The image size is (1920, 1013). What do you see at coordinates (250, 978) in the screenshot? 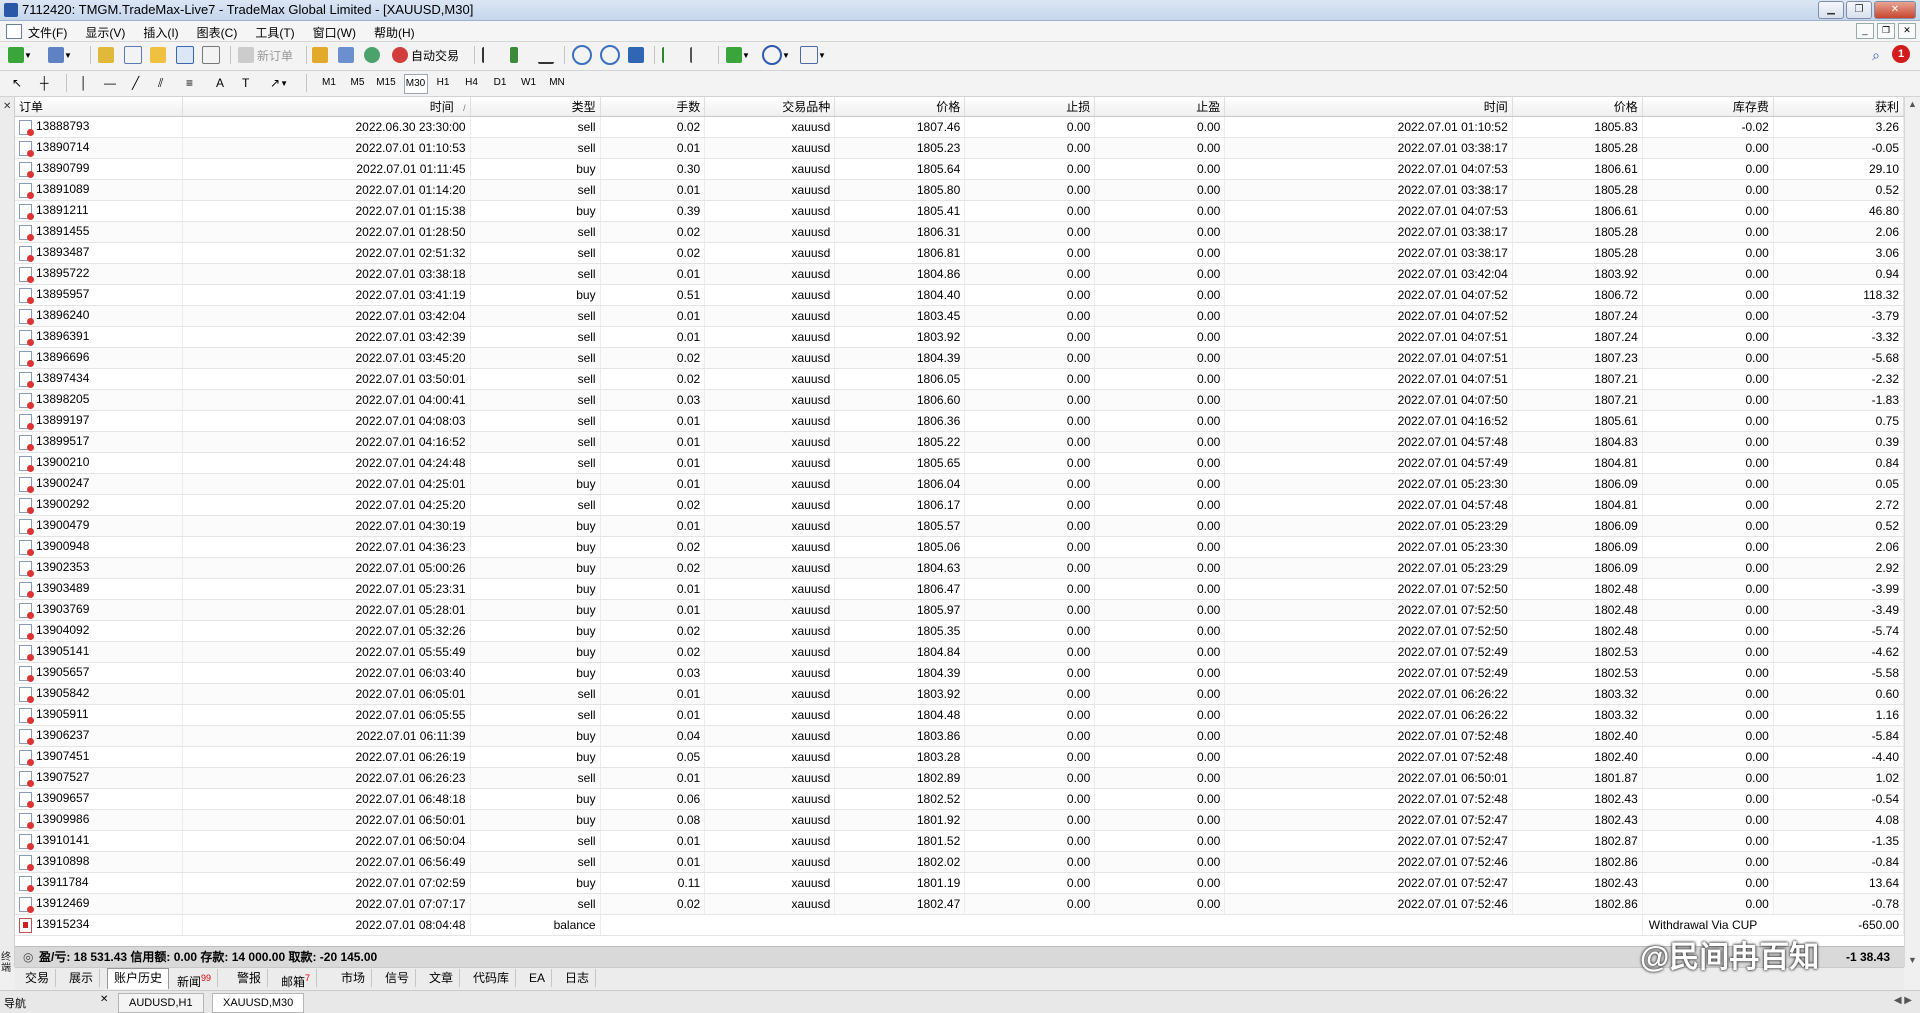
I see `tab-4: 警报` at bounding box center [250, 978].